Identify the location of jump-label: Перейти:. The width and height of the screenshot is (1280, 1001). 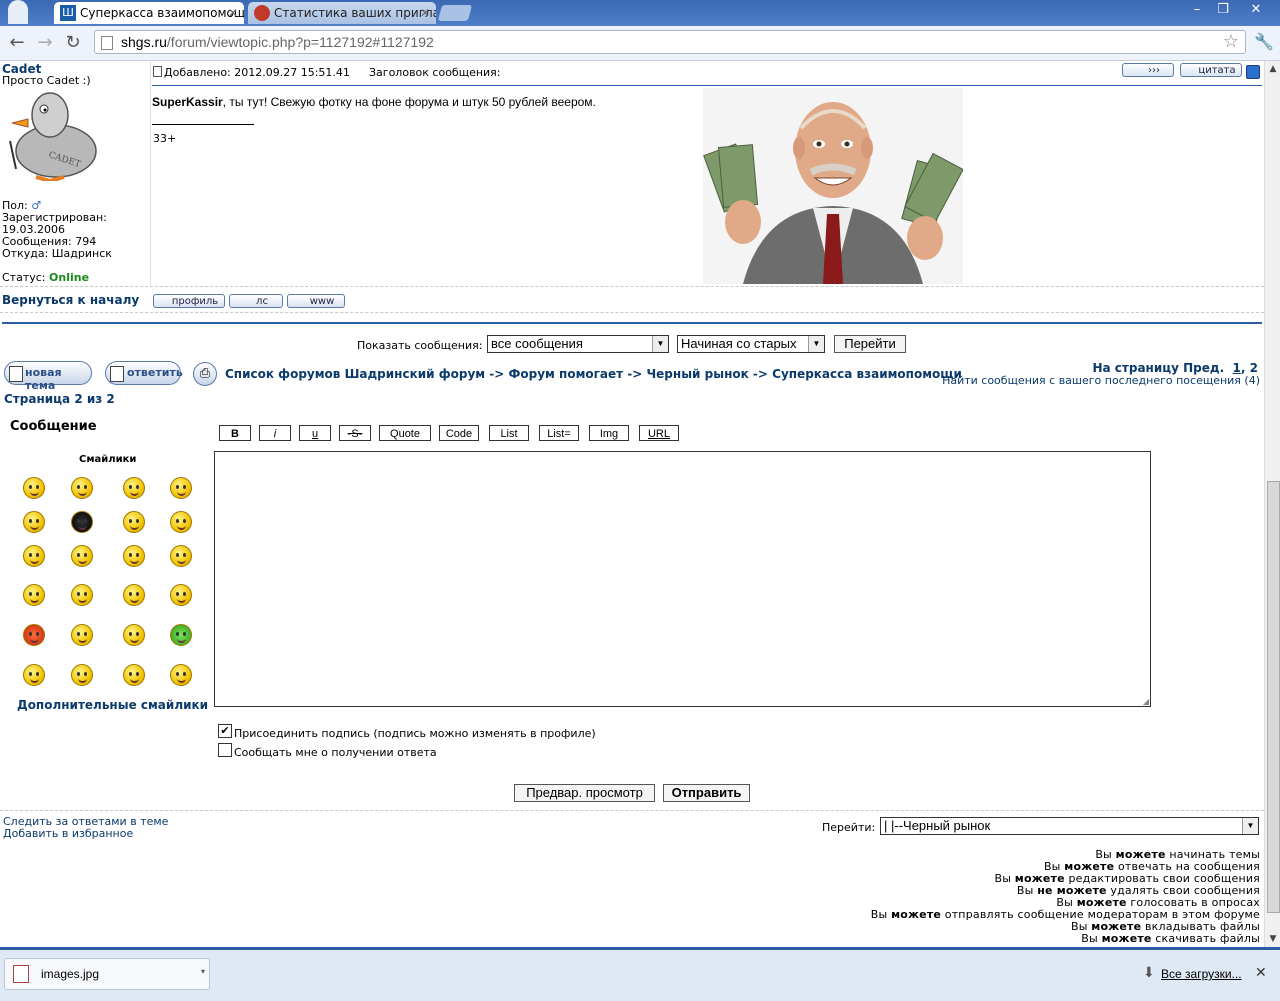
(849, 827).